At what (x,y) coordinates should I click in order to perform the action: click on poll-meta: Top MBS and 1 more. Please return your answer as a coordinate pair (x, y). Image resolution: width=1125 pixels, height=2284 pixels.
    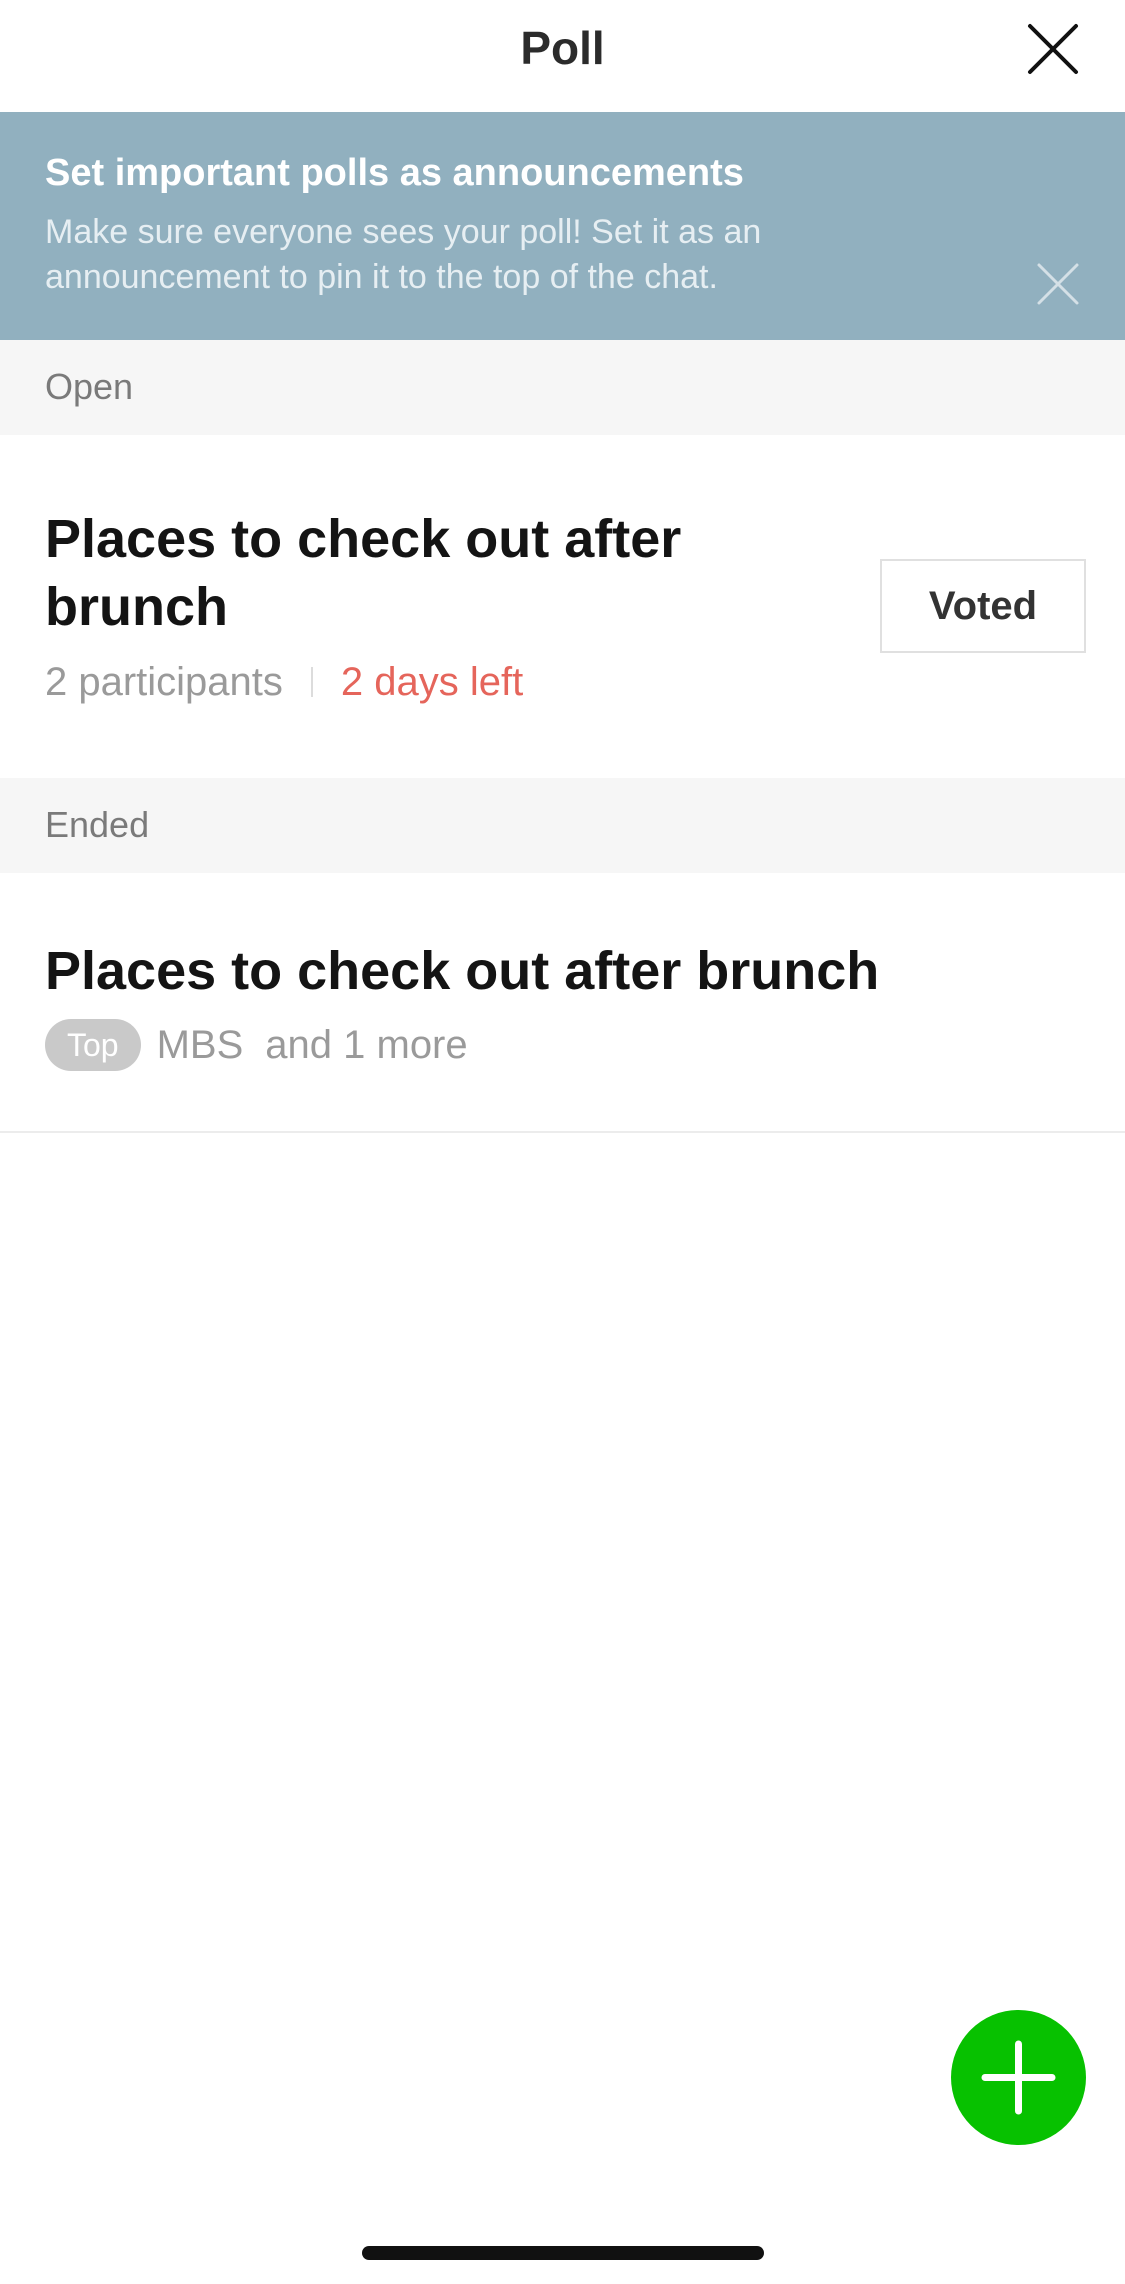
    Looking at the image, I should click on (256, 1045).